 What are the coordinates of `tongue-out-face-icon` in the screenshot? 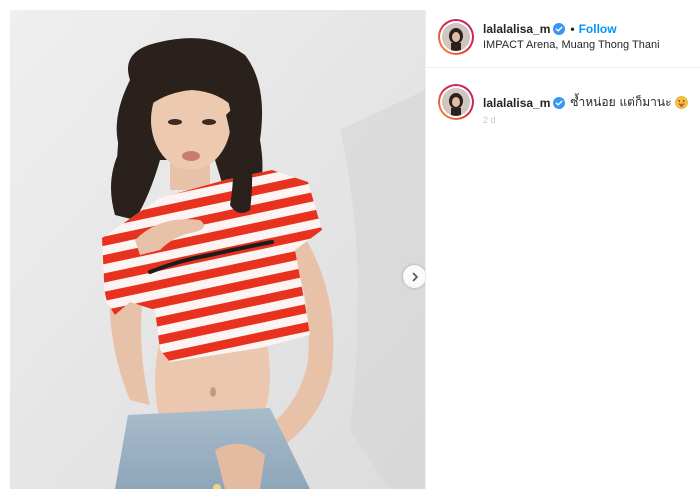 It's located at (681, 102).